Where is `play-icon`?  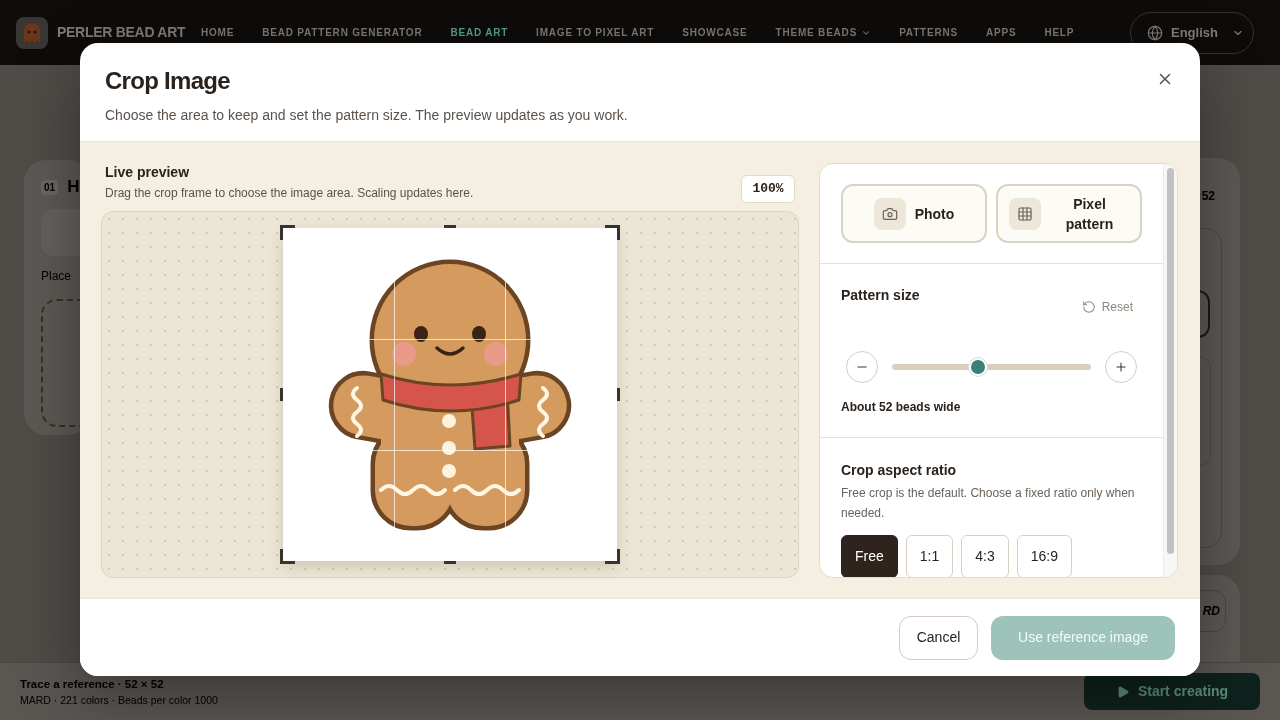 play-icon is located at coordinates (1122, 691).